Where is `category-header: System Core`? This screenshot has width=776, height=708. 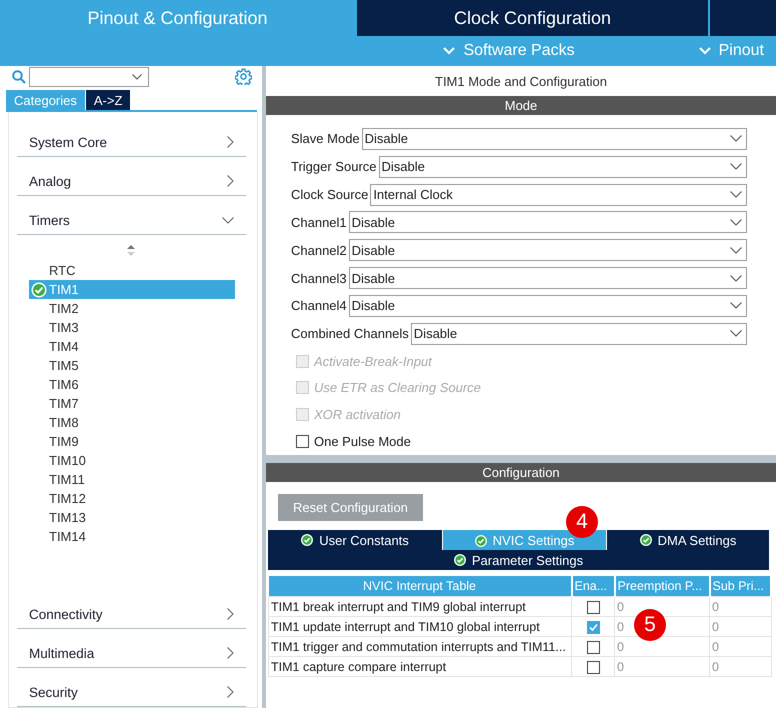 category-header: System Core is located at coordinates (131, 137).